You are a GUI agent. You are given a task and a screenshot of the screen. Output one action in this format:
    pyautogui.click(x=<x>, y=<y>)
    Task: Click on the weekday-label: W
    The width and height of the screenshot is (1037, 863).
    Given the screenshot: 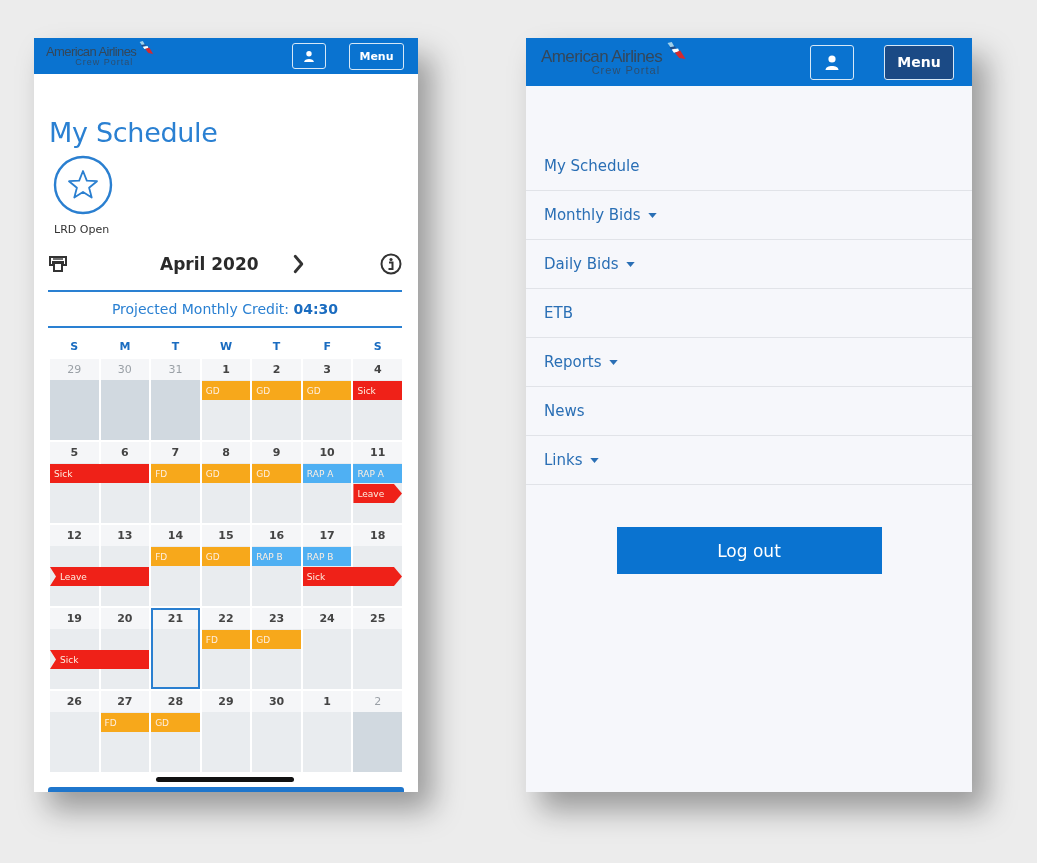 What is the action you would take?
    pyautogui.click(x=226, y=347)
    